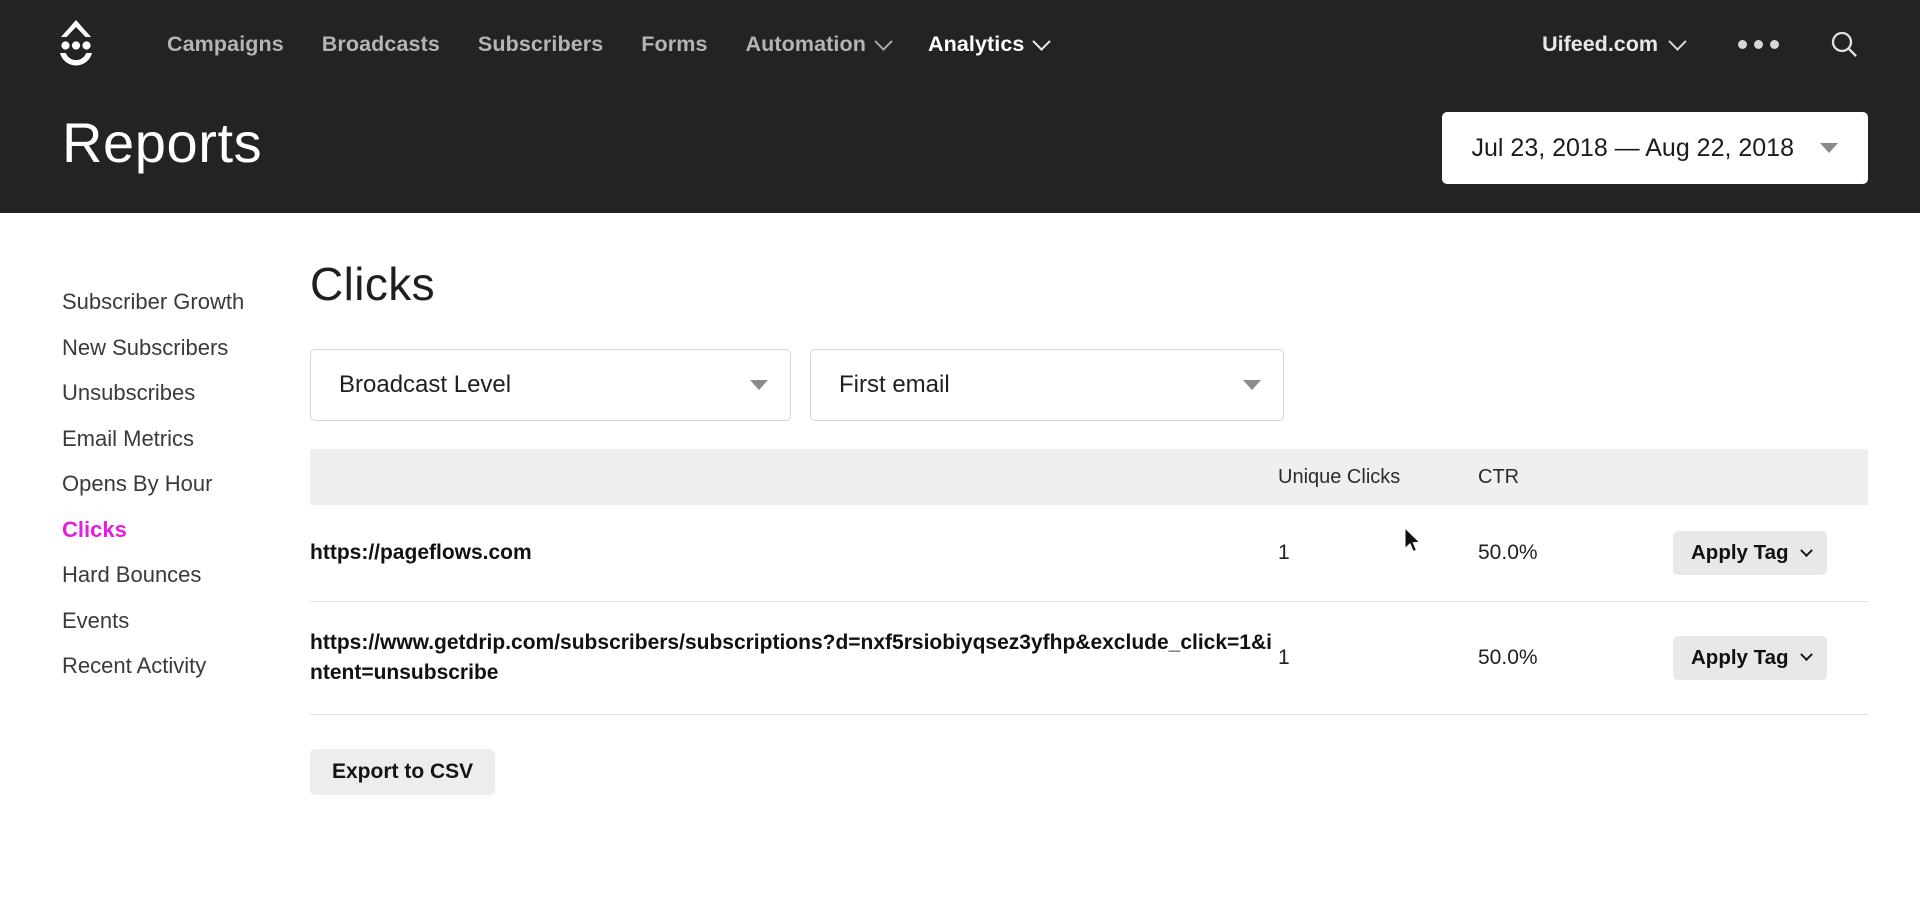  What do you see at coordinates (137, 483) in the screenshot?
I see `sidebar-item-label: Opens By Hour` at bounding box center [137, 483].